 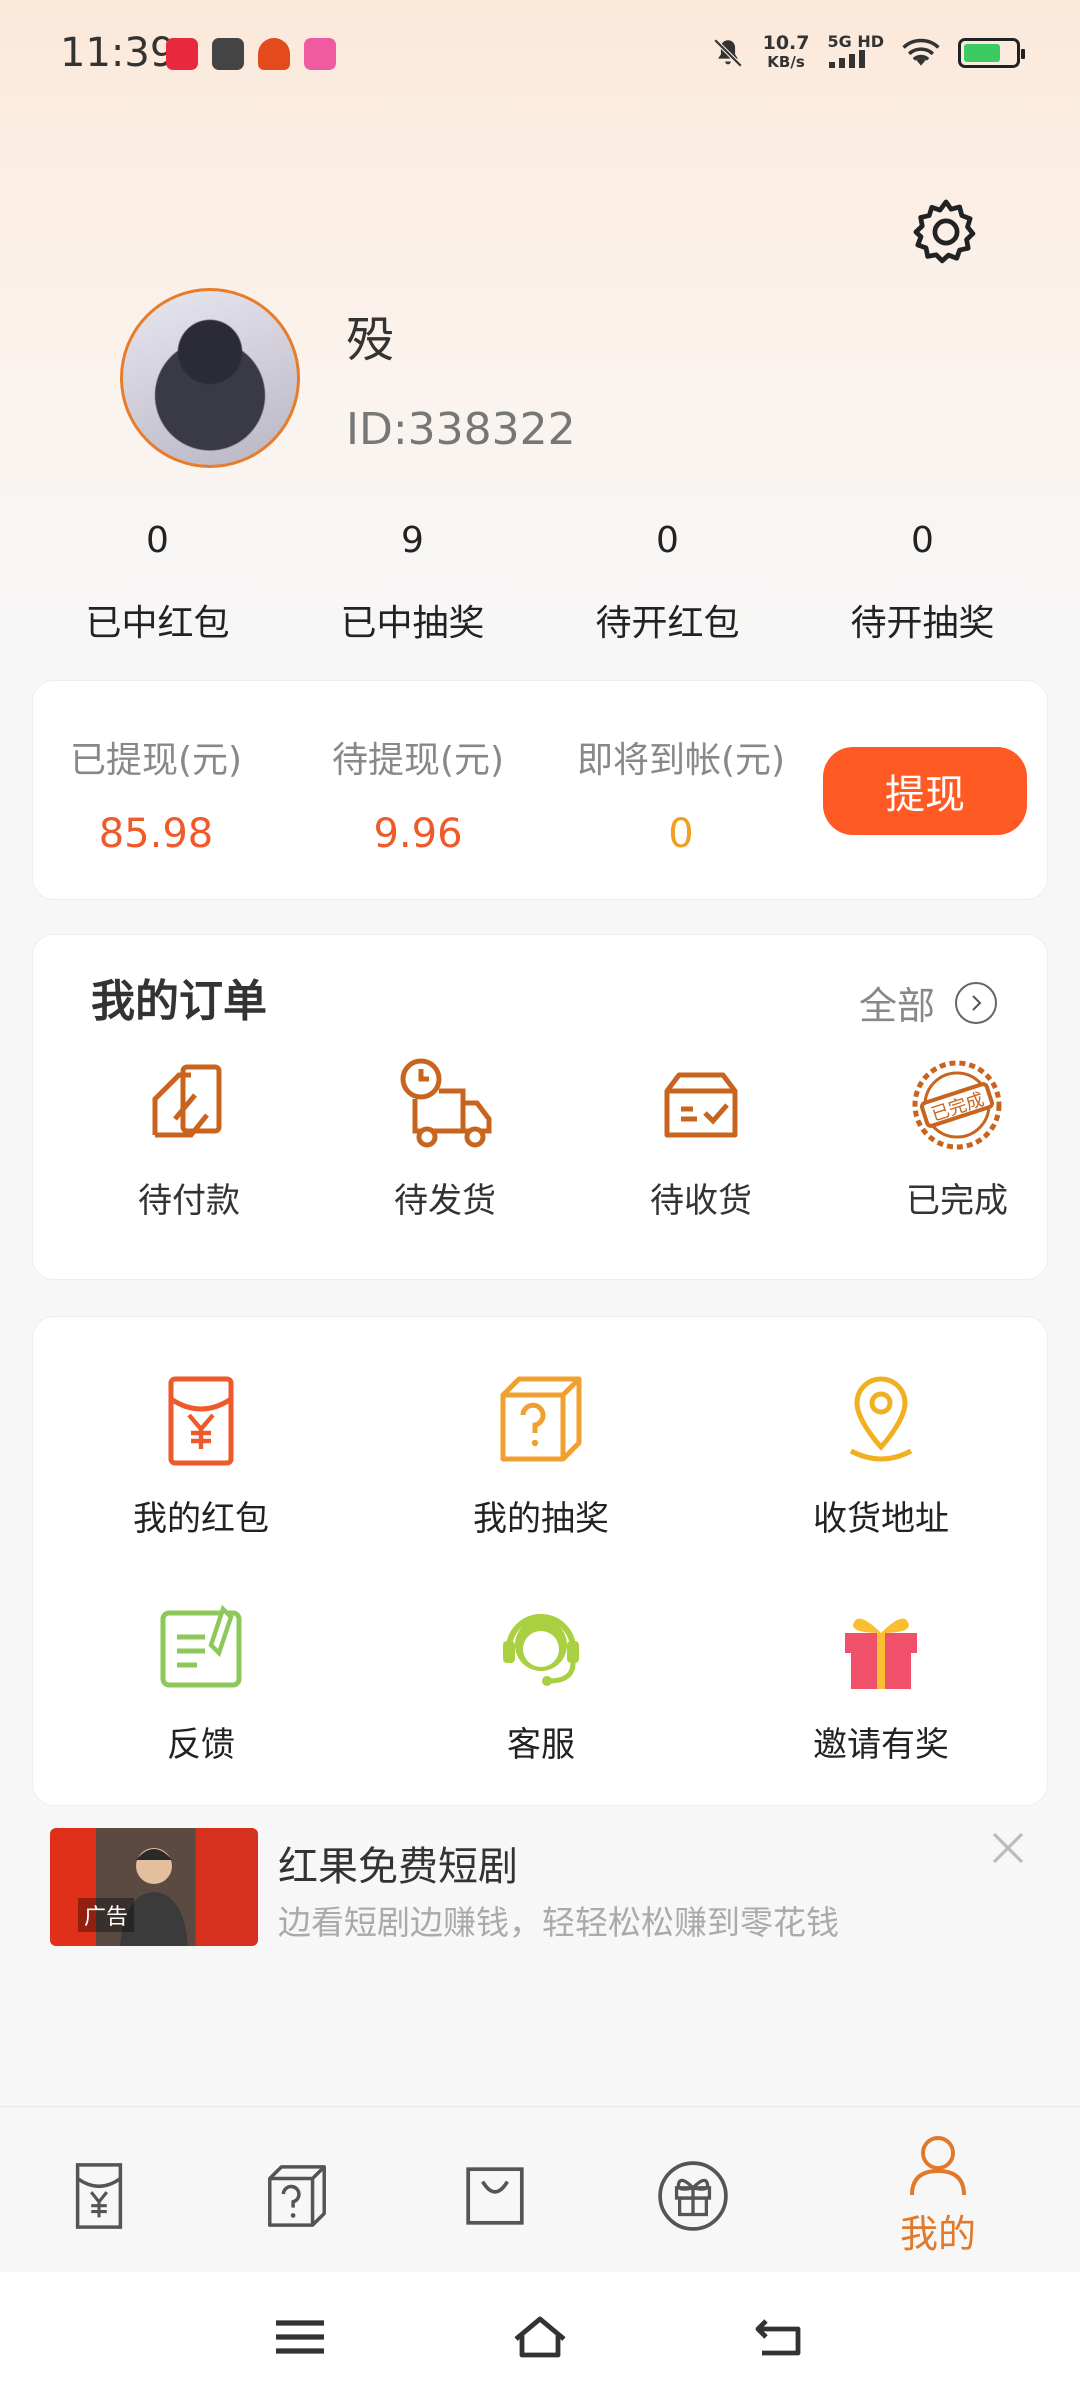 I want to click on stat-lotteries-to-open: 0 待开抽奖, so click(x=922, y=583).